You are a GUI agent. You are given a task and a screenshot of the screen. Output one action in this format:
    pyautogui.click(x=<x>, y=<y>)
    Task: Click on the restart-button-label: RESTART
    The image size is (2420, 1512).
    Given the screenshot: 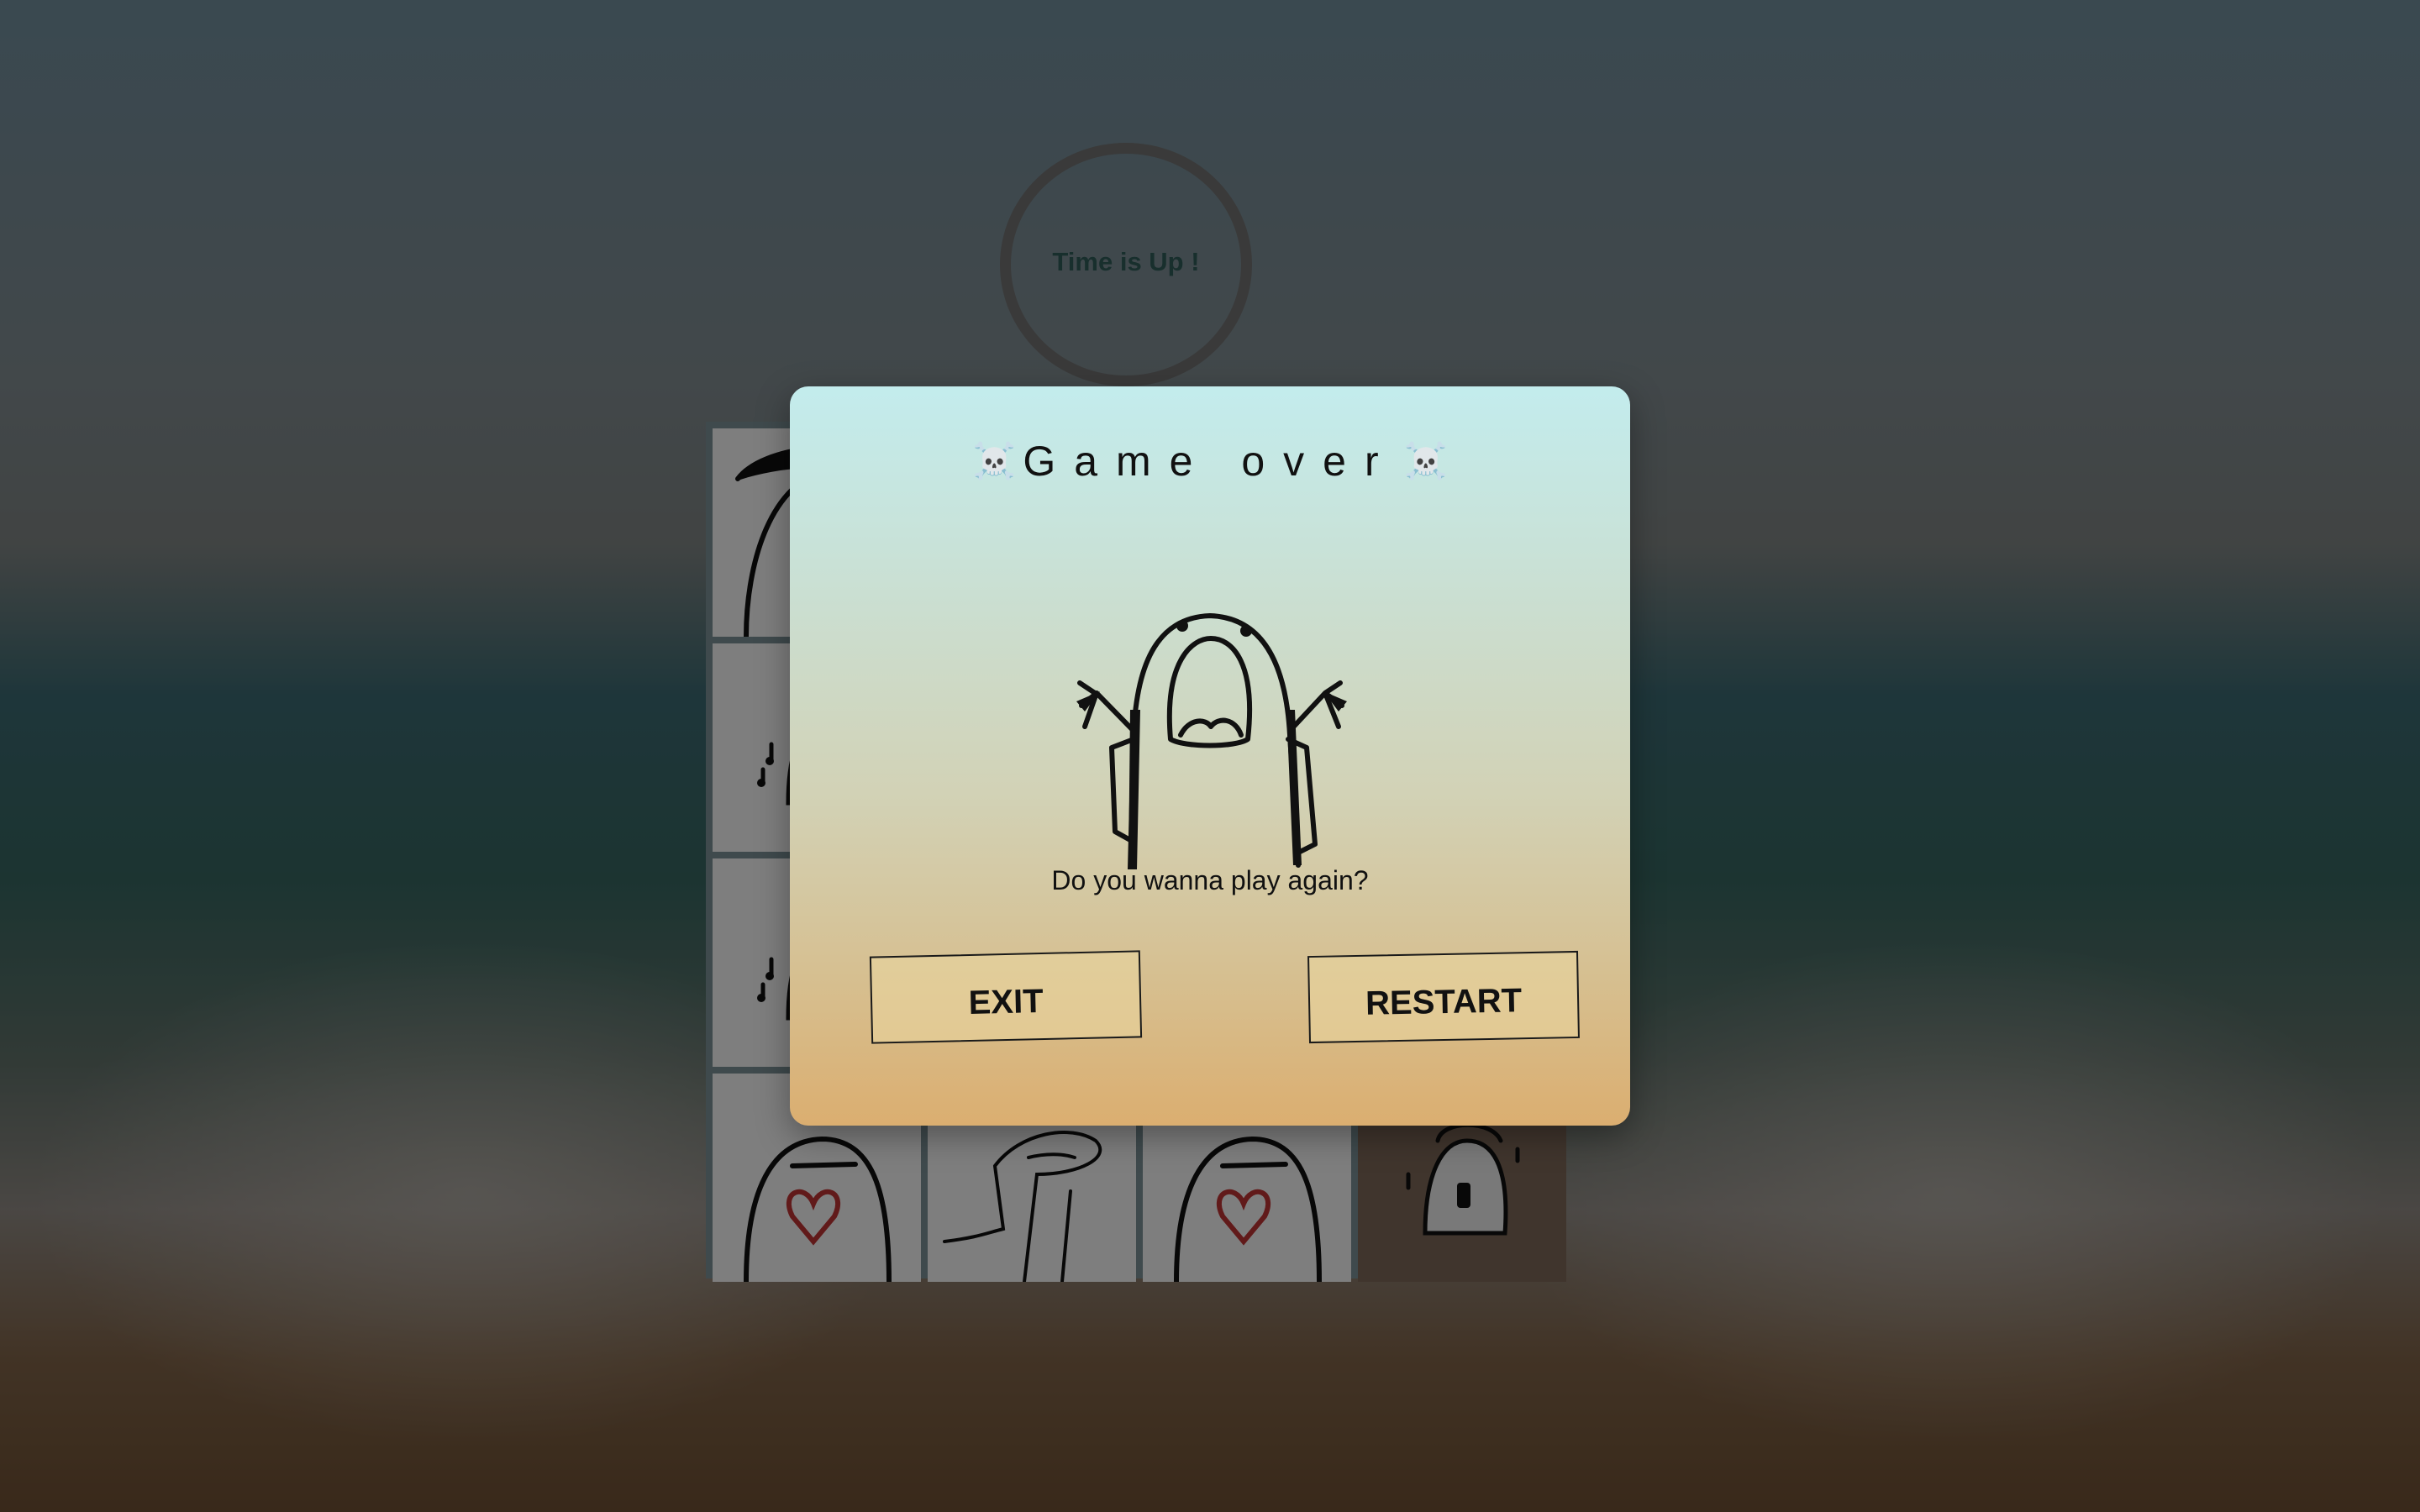 What is the action you would take?
    pyautogui.click(x=1444, y=1001)
    